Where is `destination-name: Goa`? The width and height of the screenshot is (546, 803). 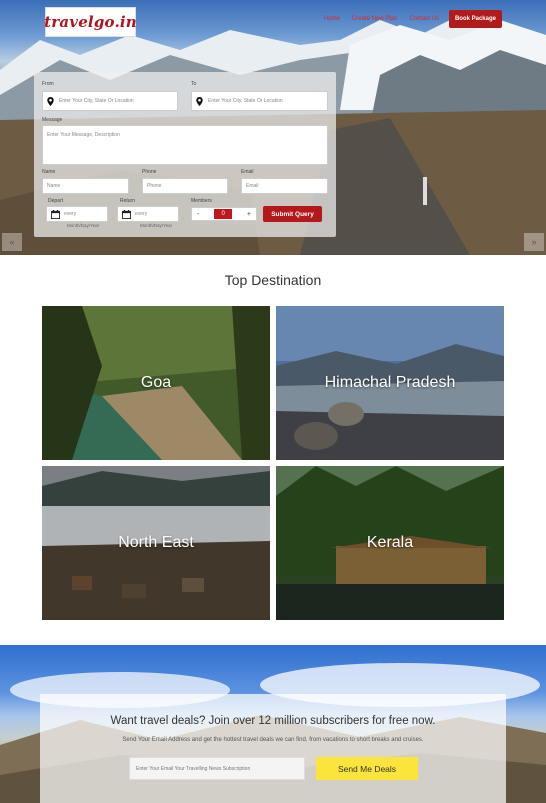 destination-name: Goa is located at coordinates (156, 382).